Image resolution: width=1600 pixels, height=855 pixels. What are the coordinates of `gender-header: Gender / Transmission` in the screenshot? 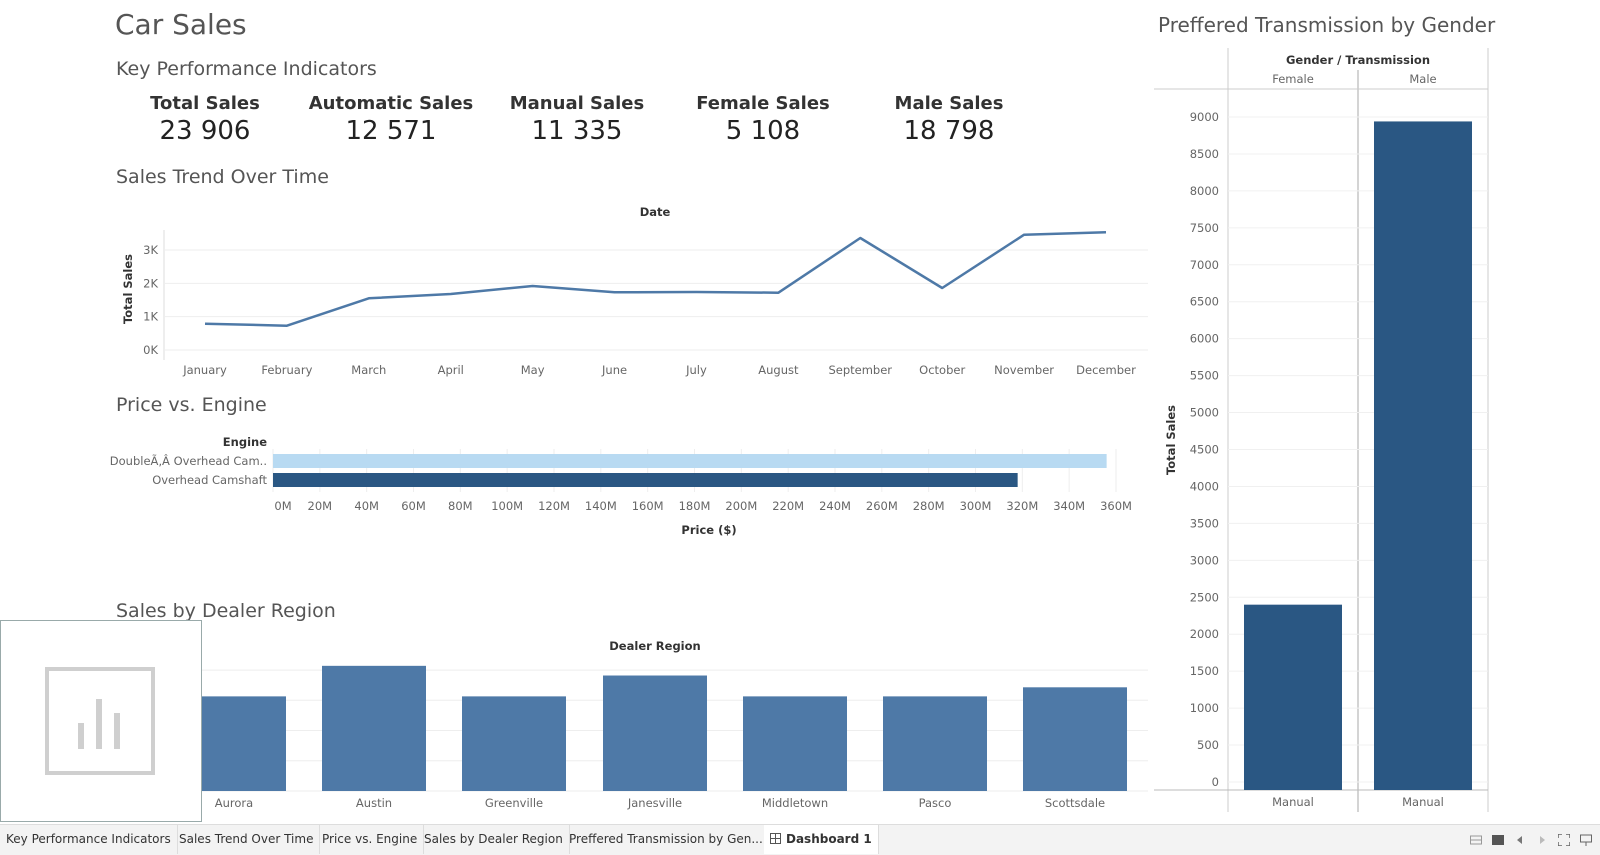 It's located at (1358, 60).